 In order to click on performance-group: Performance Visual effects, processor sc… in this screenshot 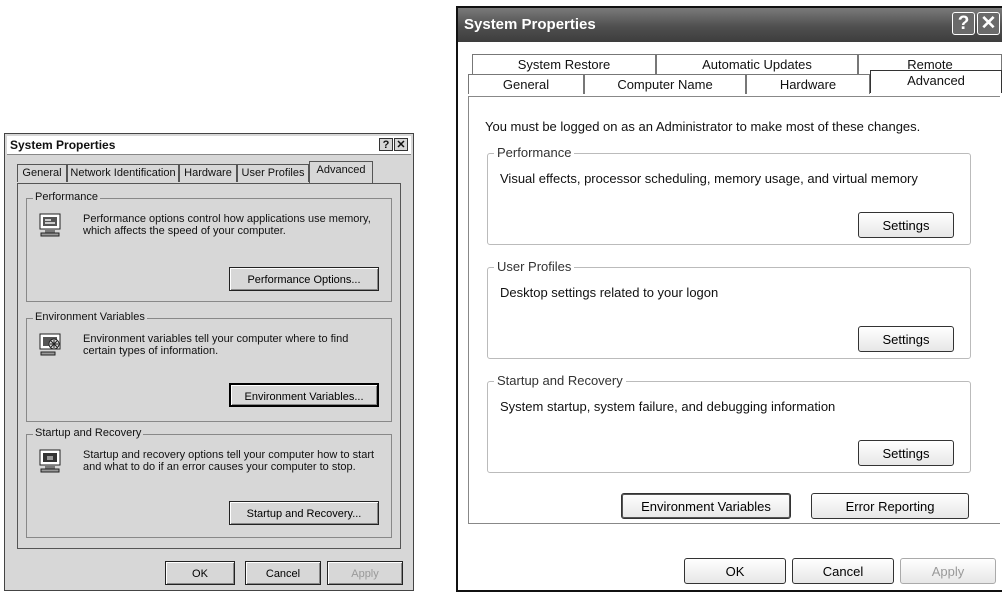, I will do `click(729, 195)`.